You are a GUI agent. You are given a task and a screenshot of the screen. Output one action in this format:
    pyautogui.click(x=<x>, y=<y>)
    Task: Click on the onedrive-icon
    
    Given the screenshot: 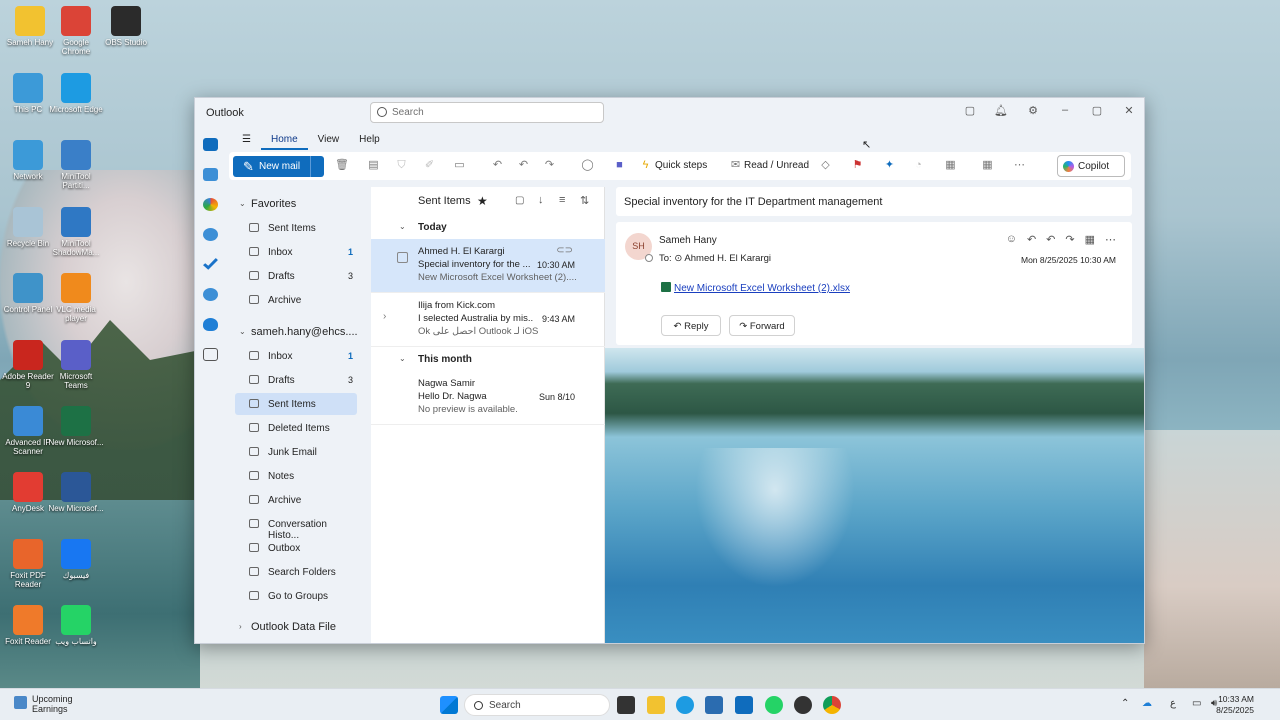 What is the action you would take?
    pyautogui.click(x=210, y=324)
    